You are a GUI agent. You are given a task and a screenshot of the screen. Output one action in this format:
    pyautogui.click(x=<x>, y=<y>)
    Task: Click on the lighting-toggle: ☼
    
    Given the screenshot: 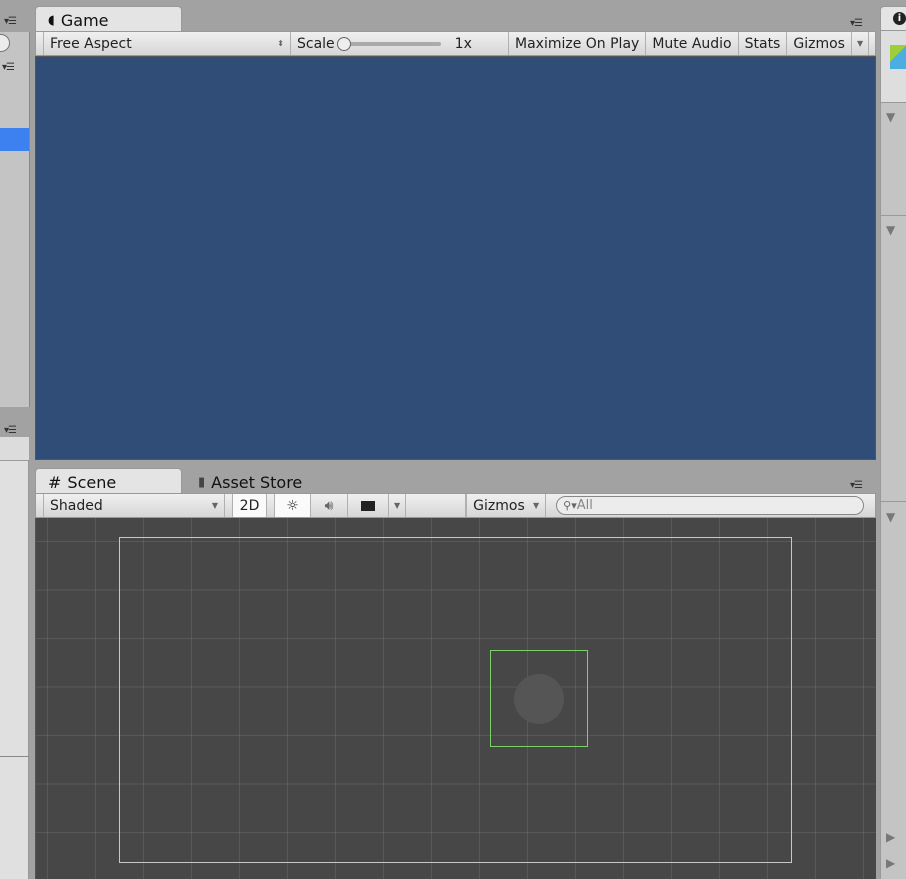 What is the action you would take?
    pyautogui.click(x=293, y=505)
    